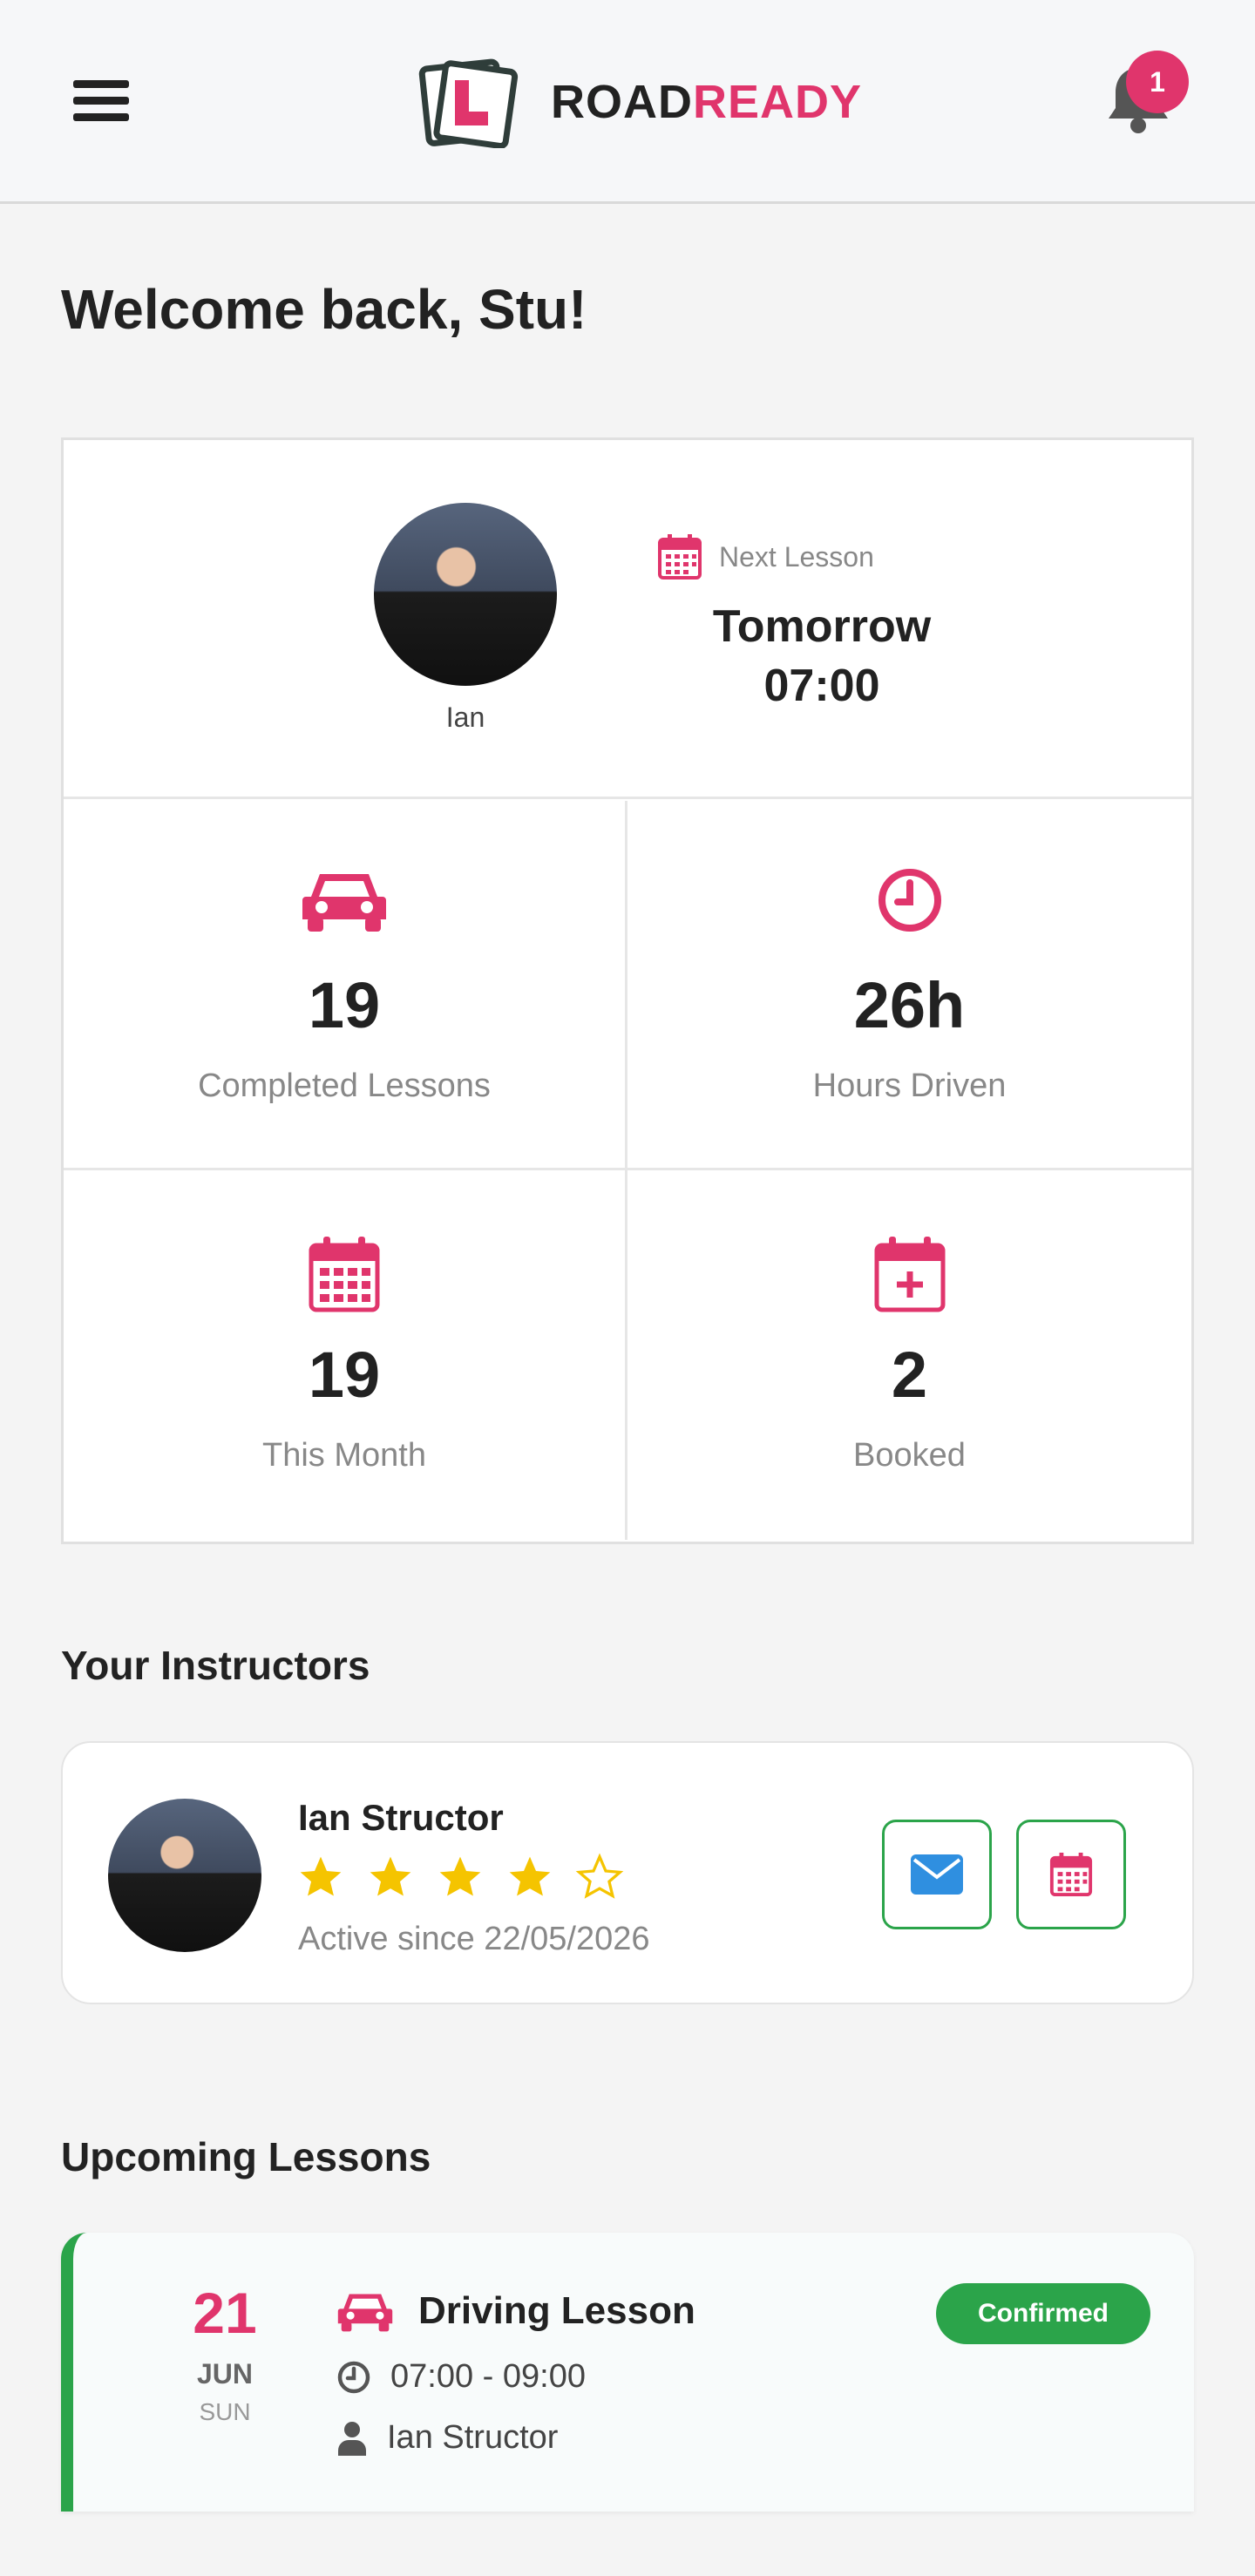  What do you see at coordinates (344, 1455) in the screenshot?
I see `stat-label: This Month` at bounding box center [344, 1455].